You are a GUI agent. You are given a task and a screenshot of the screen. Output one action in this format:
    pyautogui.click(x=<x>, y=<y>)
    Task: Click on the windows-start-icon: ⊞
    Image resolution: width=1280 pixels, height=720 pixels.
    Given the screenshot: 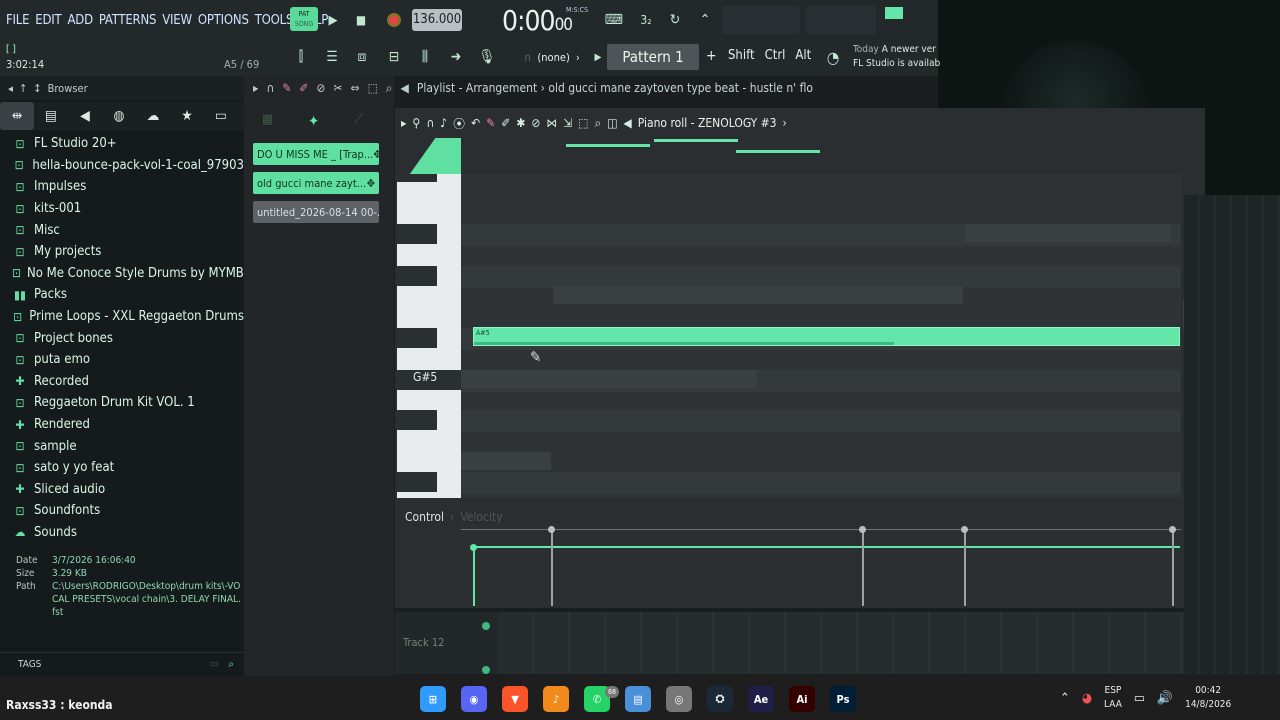 What is the action you would take?
    pyautogui.click(x=433, y=699)
    